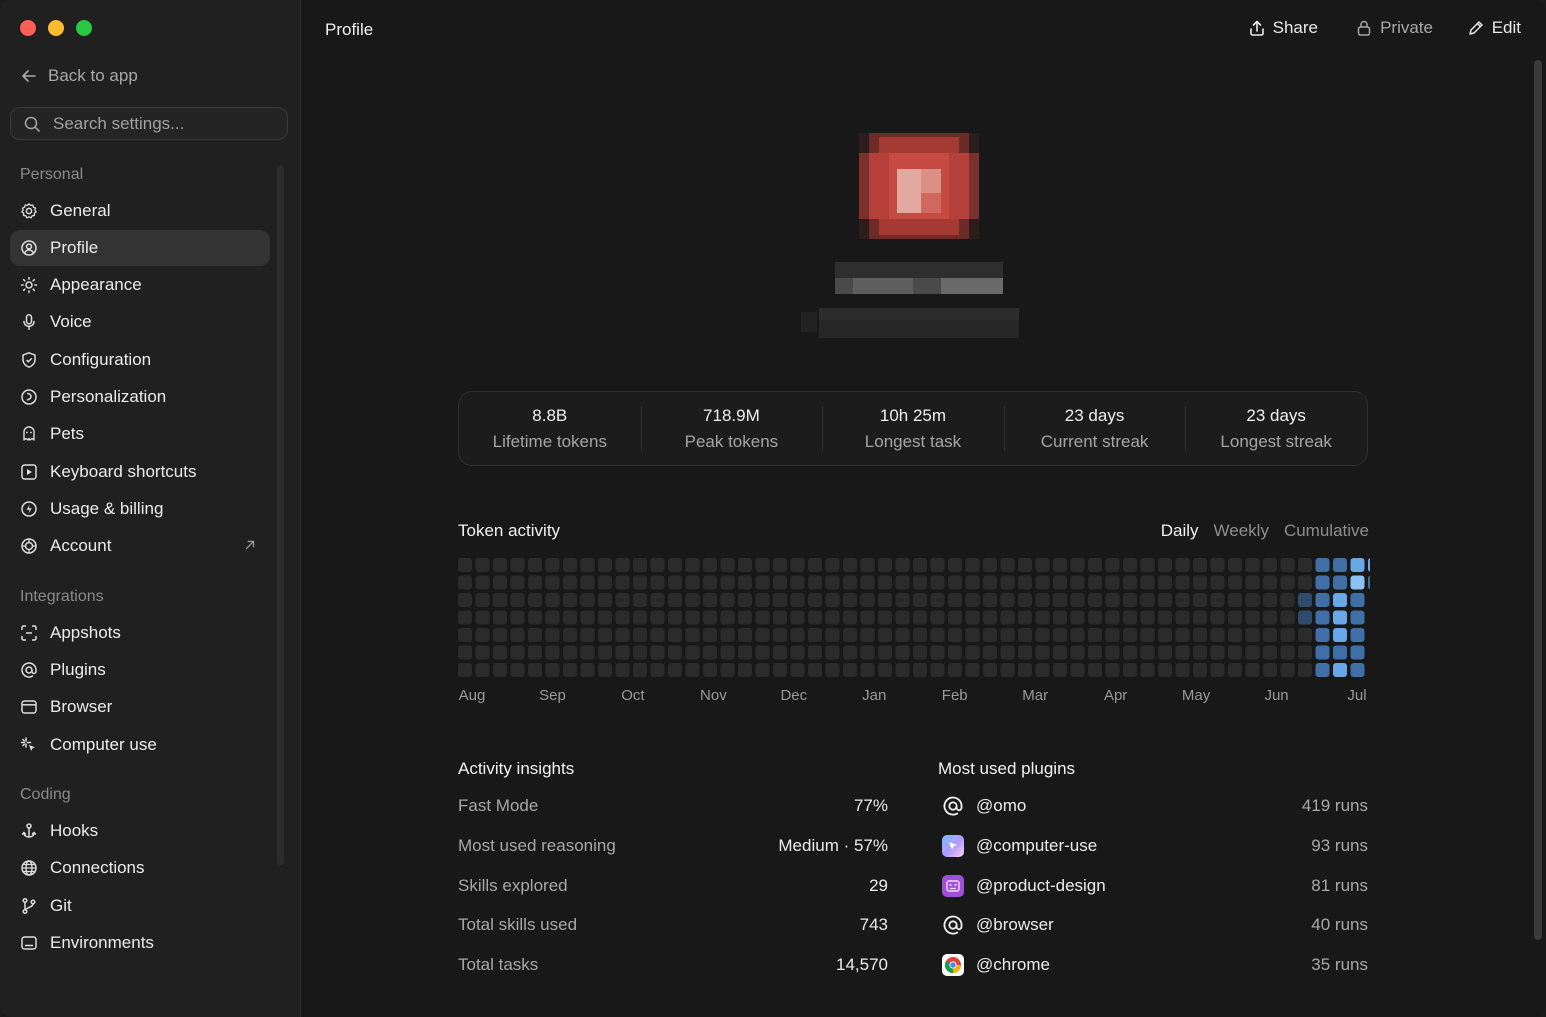 Image resolution: width=1546 pixels, height=1017 pixels. I want to click on sidebar-item-hooks: Hooks, so click(140, 831).